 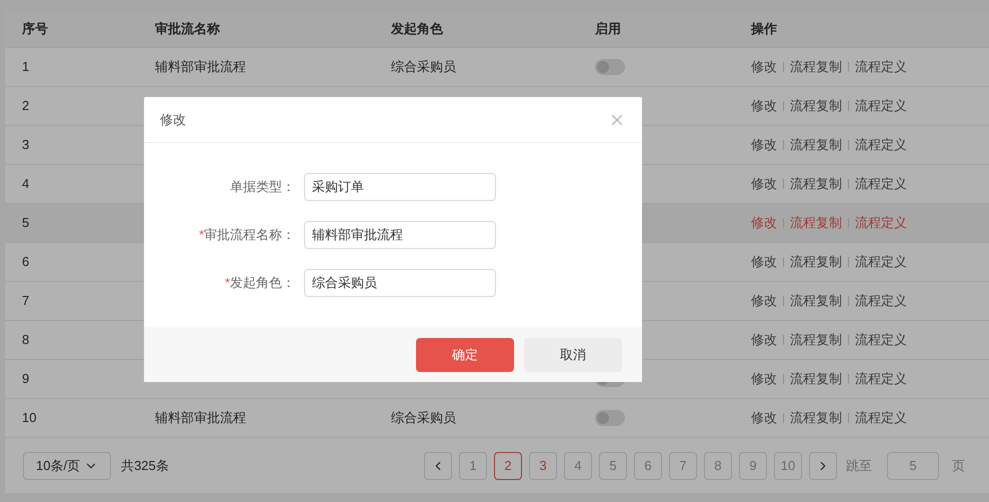 What do you see at coordinates (465, 355) in the screenshot?
I see `confirm-button: 确定` at bounding box center [465, 355].